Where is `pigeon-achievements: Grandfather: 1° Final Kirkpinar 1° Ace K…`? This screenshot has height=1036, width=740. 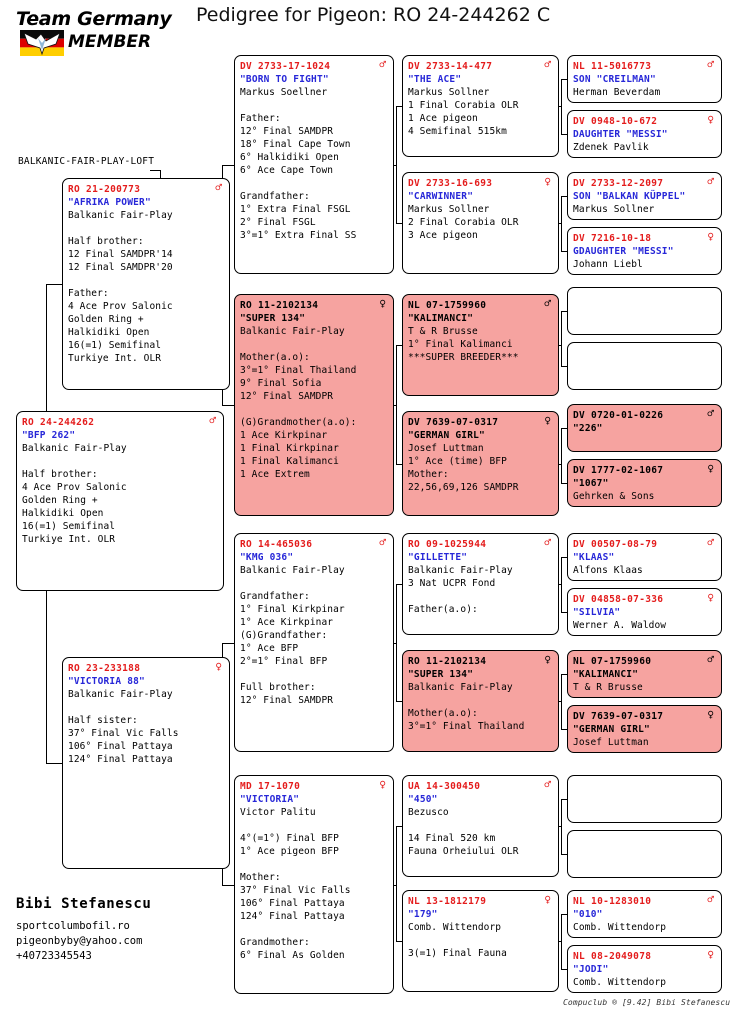 pigeon-achievements: Grandfather: 1° Final Kirkpinar 1° Ace K… is located at coordinates (292, 648).